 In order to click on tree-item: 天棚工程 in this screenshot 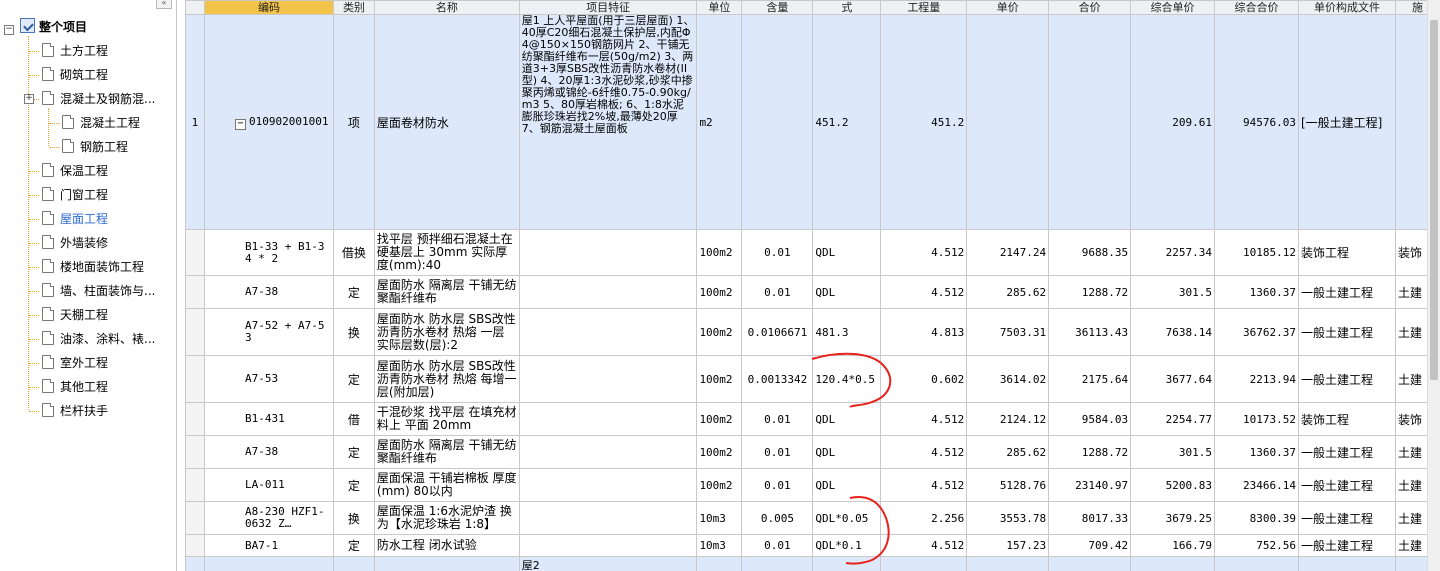, I will do `click(75, 315)`.